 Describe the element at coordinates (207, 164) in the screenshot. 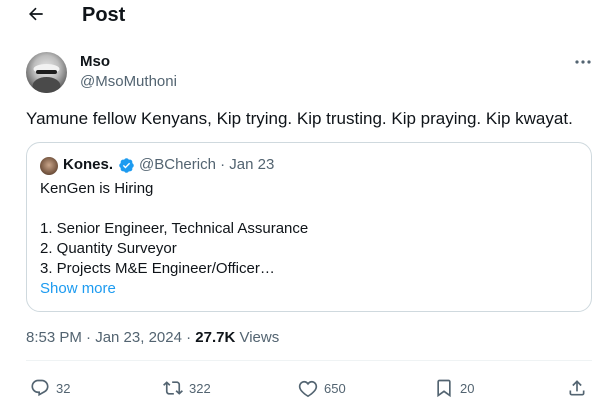

I see `quoted-author-meta: @BCherich · Jan 23` at that location.